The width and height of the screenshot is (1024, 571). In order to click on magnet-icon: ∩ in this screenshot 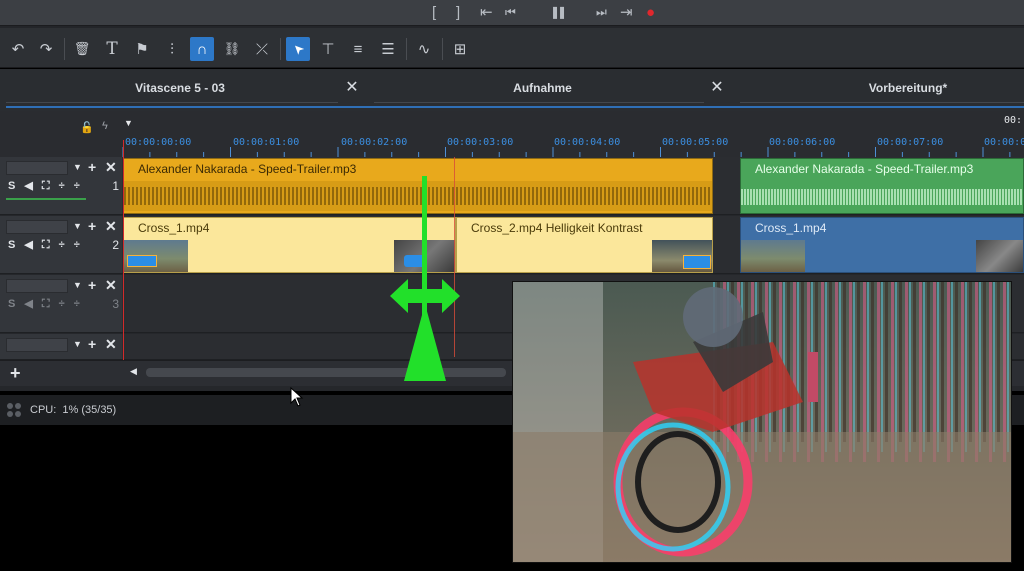, I will do `click(202, 49)`.